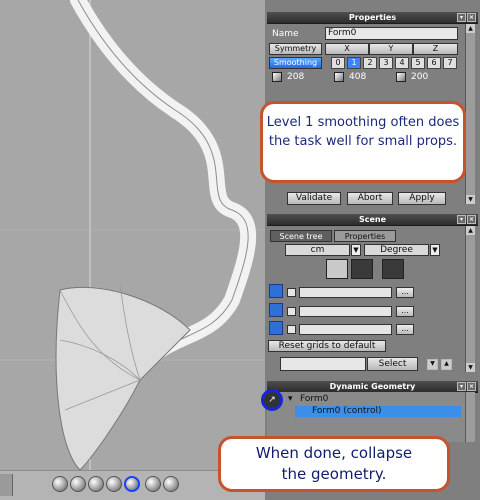 The height and width of the screenshot is (500, 480). Describe the element at coordinates (422, 198) in the screenshot. I see `apply-button: Apply` at that location.